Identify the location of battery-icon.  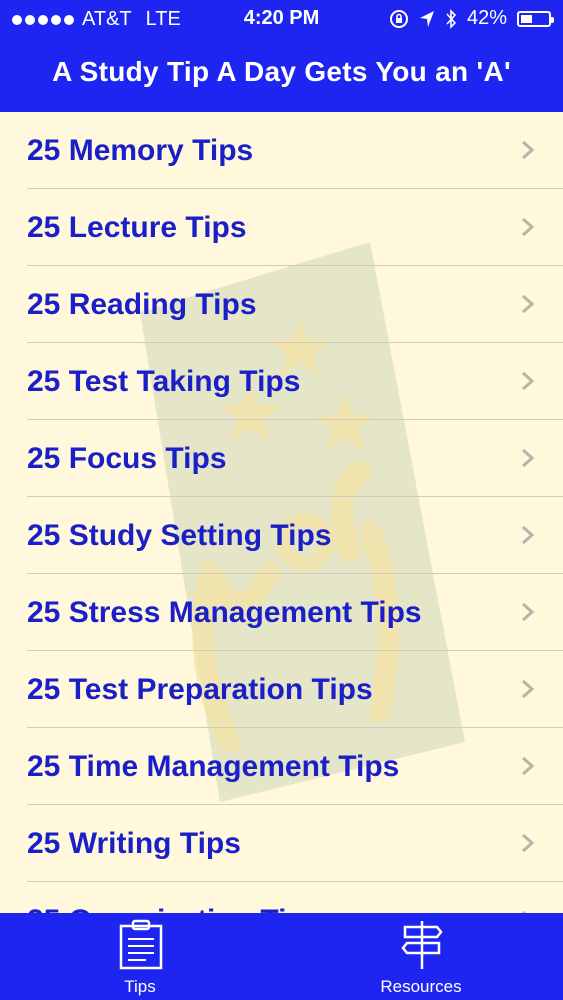
(535, 18).